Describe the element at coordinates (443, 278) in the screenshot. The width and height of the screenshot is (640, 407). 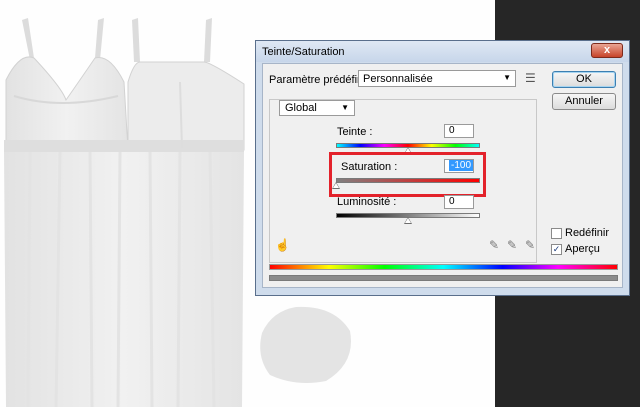
I see `output-color-bar` at that location.